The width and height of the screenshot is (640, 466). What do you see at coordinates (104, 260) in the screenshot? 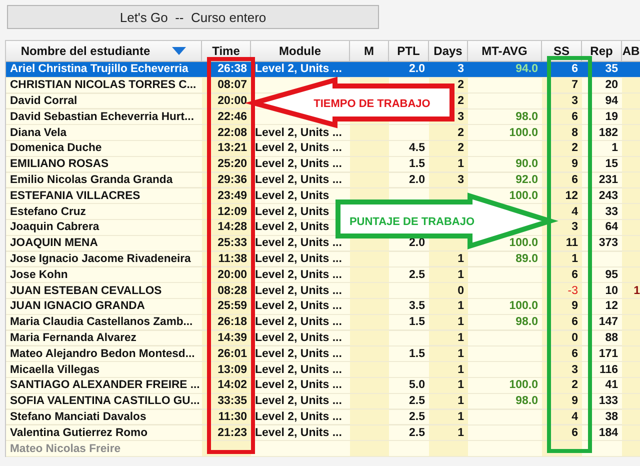
I see `table-cell: Jose Ignacio Jacome Rivadeneira` at bounding box center [104, 260].